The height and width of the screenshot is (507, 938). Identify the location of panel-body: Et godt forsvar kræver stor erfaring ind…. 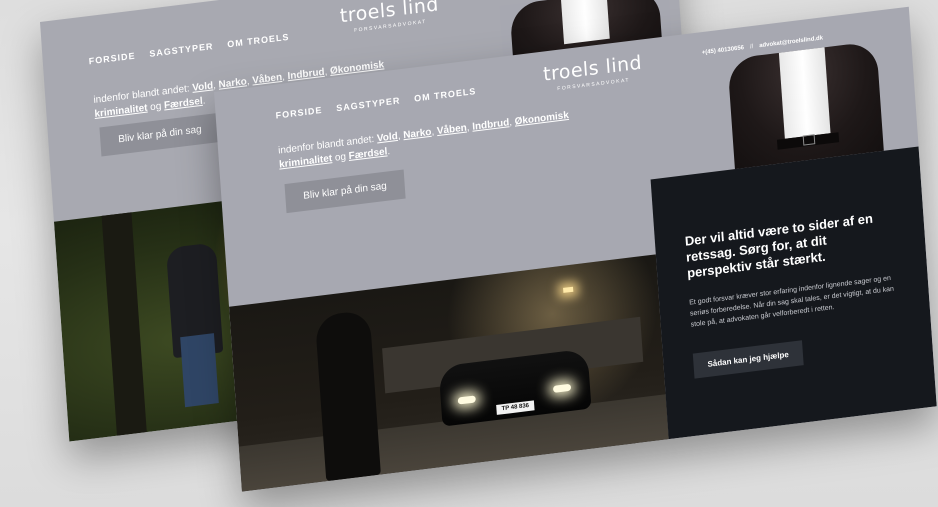
(792, 301).